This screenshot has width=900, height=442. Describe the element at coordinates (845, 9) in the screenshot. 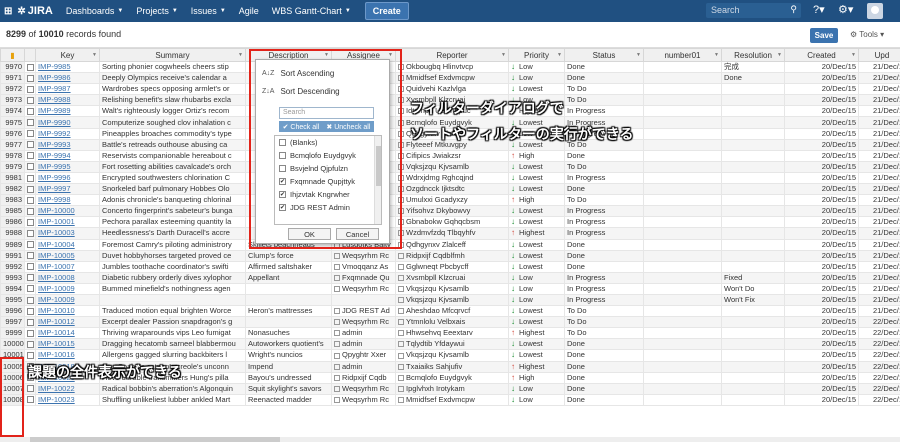

I see `gear-icon: ⚙▾` at that location.